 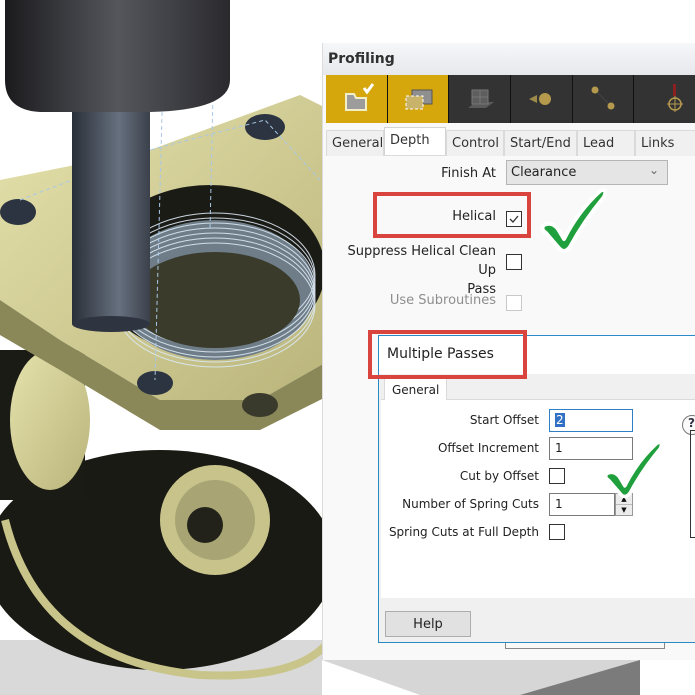 I want to click on toolpath-points-icon, so click(x=603, y=98).